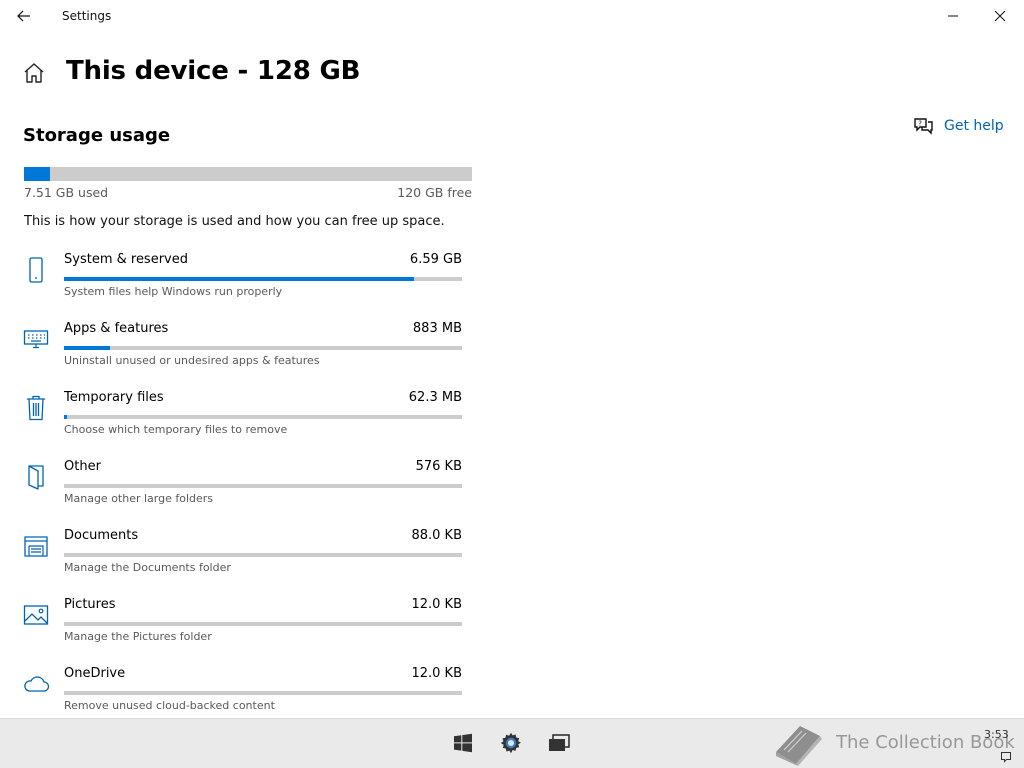 Image resolution: width=1024 pixels, height=768 pixels. Describe the element at coordinates (512, 16) in the screenshot. I see `title-bar: Settings` at that location.